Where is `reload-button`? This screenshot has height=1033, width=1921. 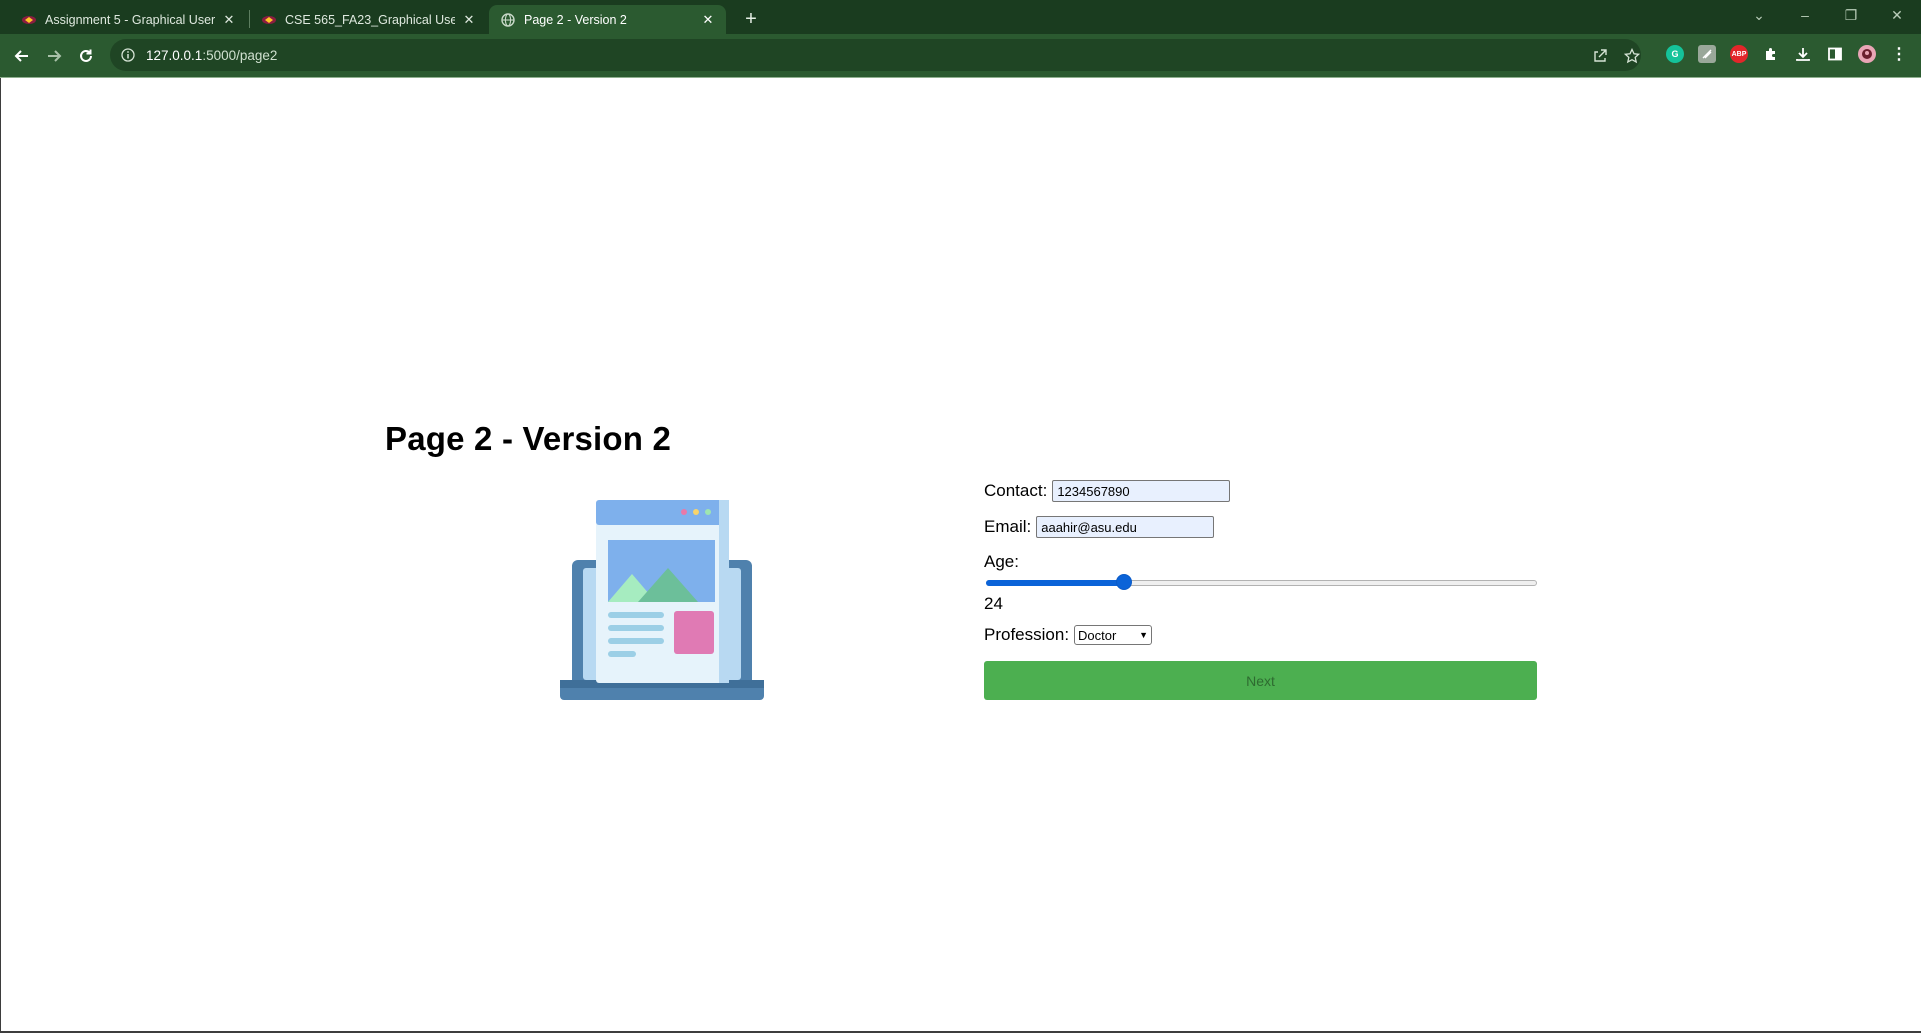 reload-button is located at coordinates (86, 56).